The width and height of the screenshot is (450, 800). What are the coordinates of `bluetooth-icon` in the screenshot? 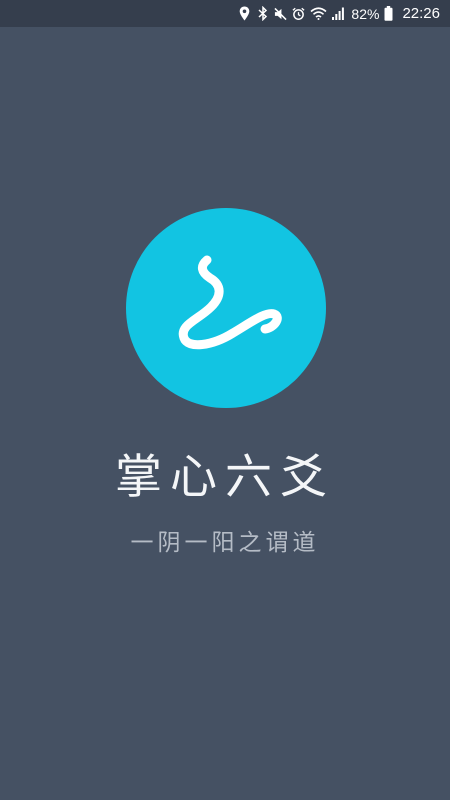 It's located at (262, 14).